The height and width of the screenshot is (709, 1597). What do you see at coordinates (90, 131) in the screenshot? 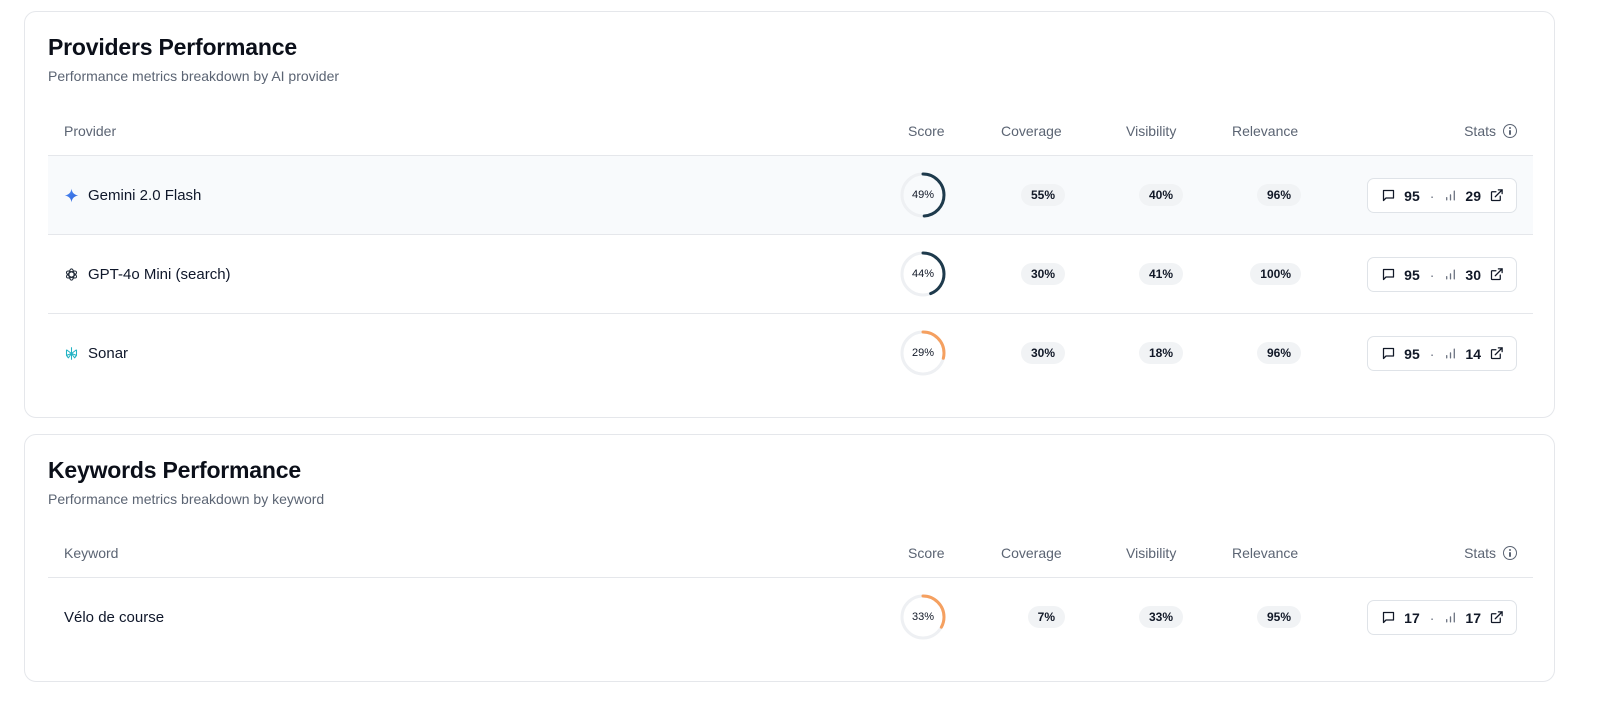
I see `header-provider: Provider` at bounding box center [90, 131].